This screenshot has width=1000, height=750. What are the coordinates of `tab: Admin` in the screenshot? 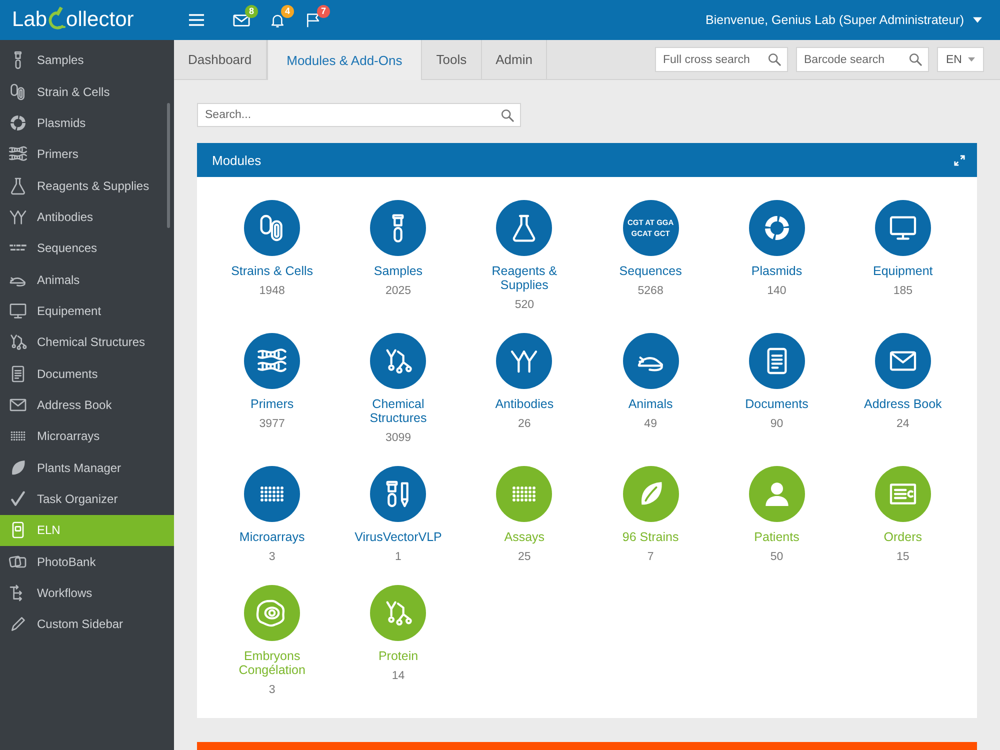 It's located at (515, 59).